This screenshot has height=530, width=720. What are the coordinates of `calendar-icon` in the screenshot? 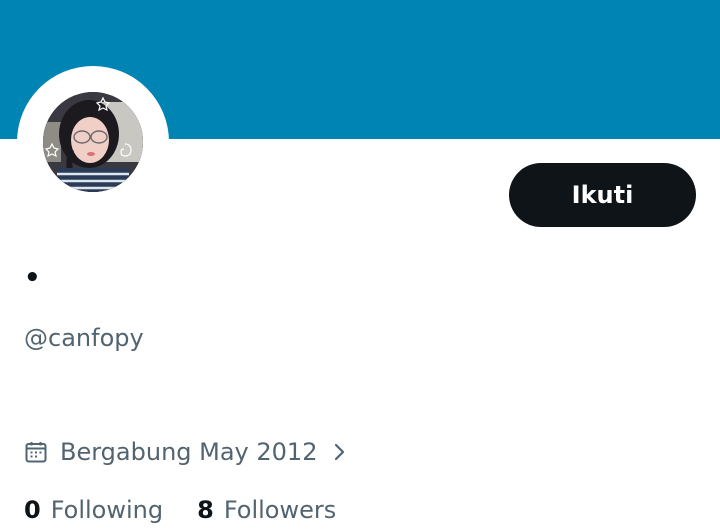 It's located at (36, 452).